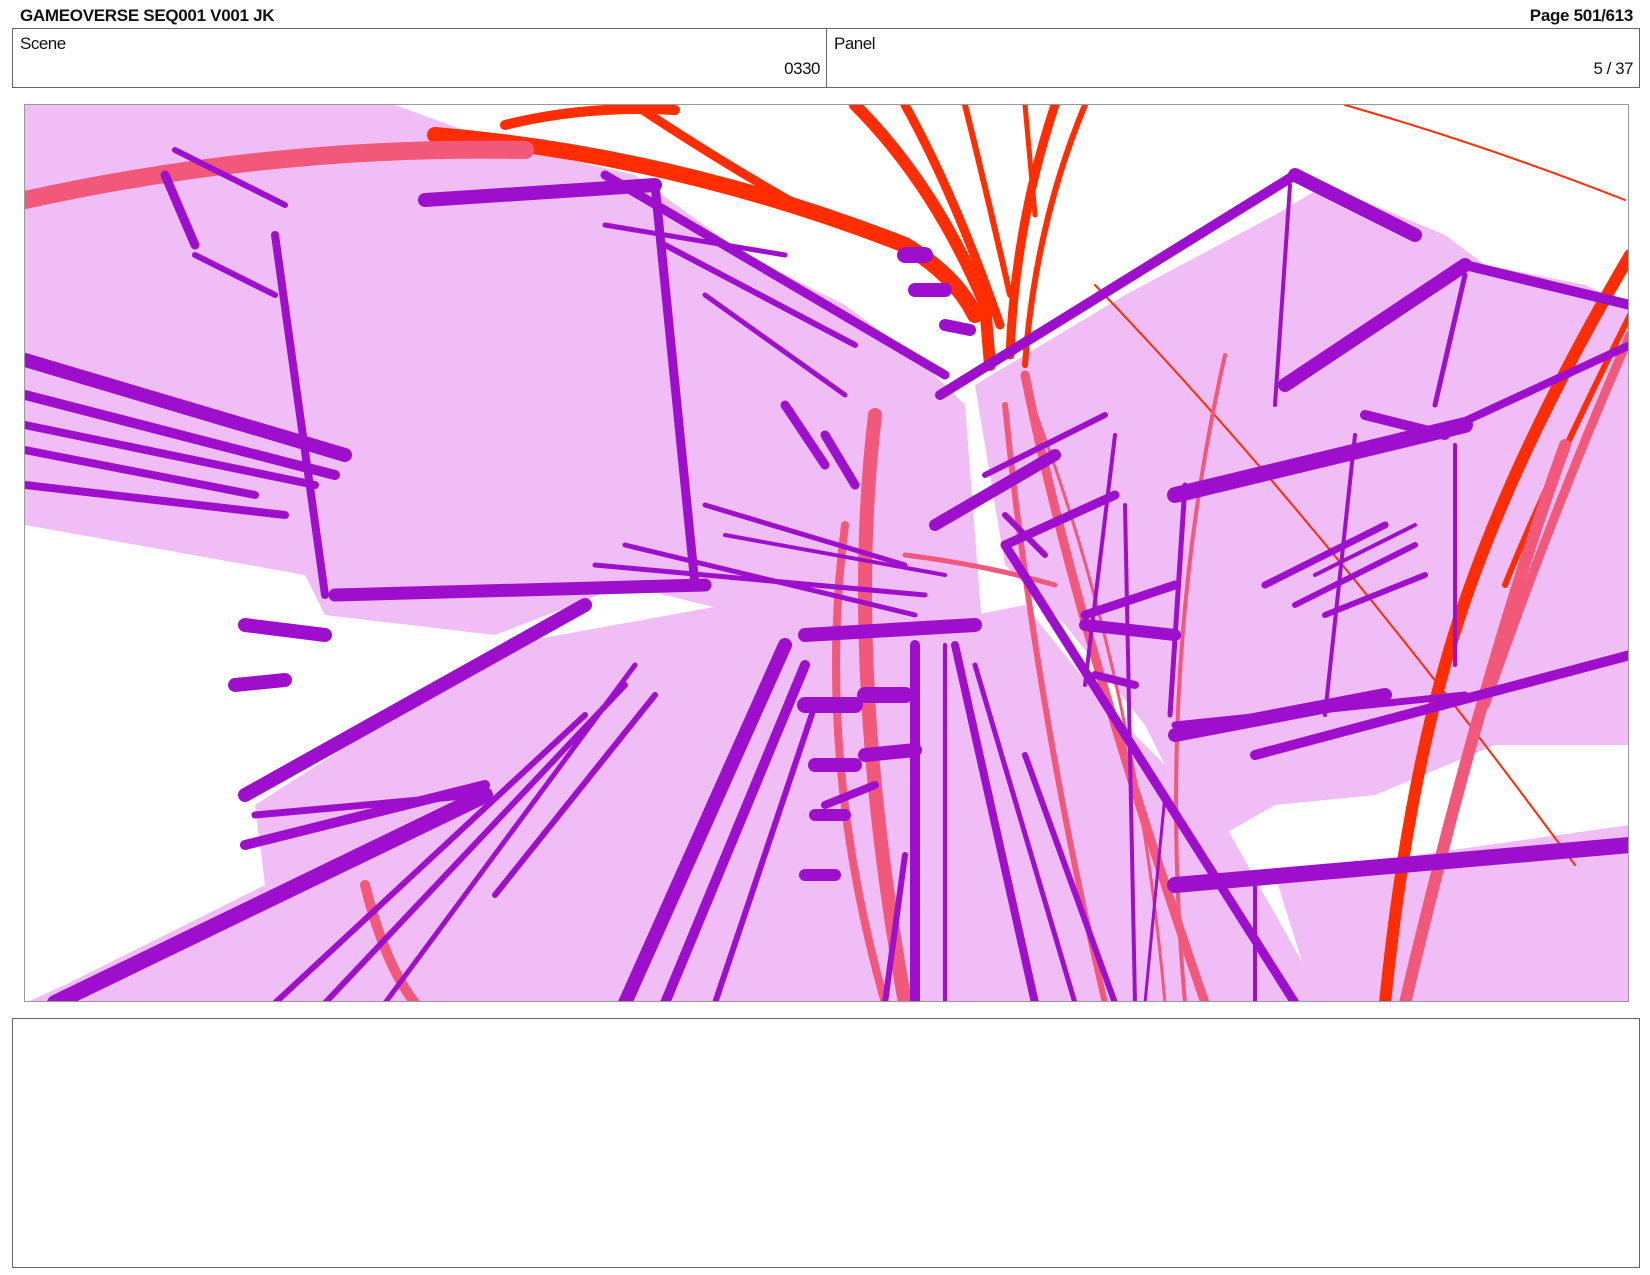 Image resolution: width=1650 pixels, height=1275 pixels. What do you see at coordinates (1581, 15) in the screenshot?
I see `page-number: Page 501/613` at bounding box center [1581, 15].